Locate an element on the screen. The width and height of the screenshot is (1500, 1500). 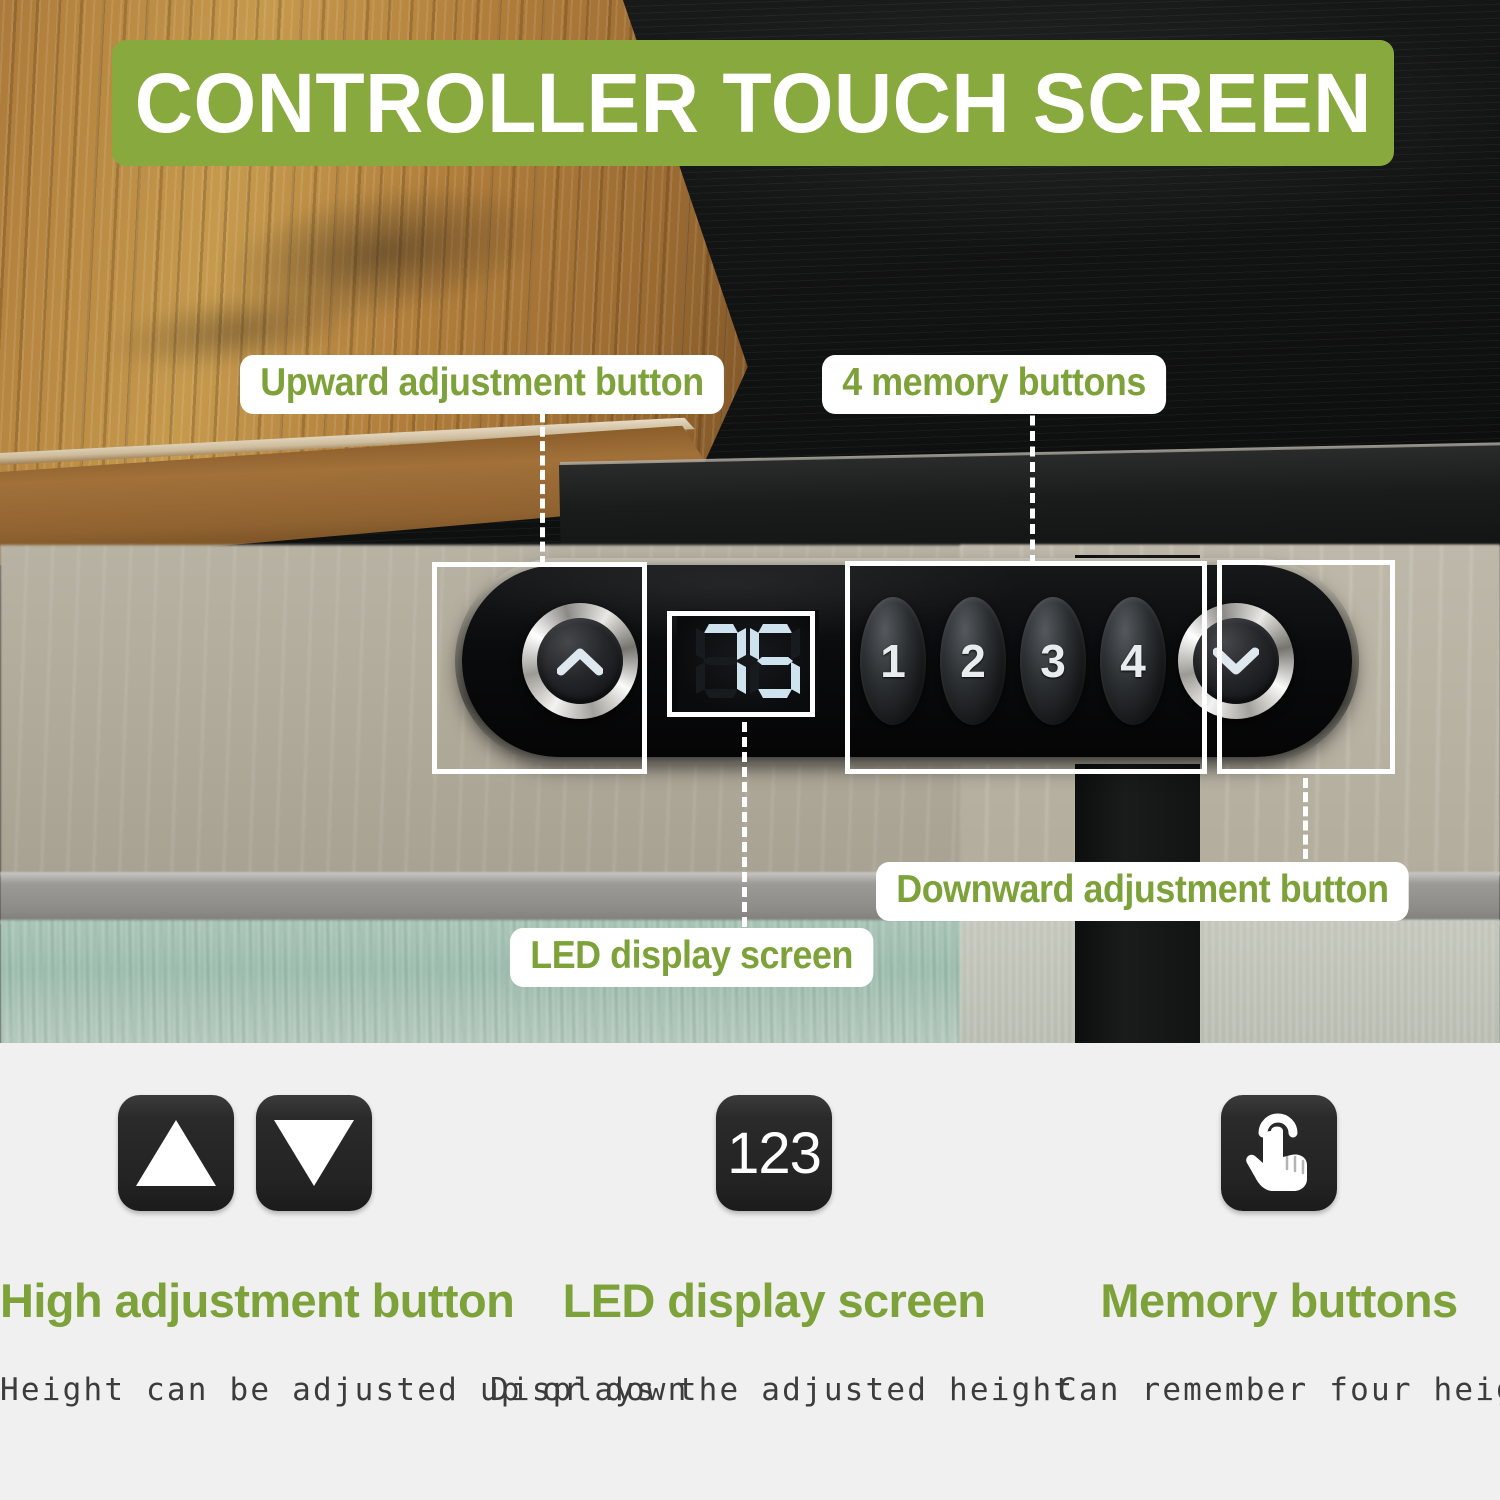
feature-1-title: High adjustment button is located at coordinates (257, 1300).